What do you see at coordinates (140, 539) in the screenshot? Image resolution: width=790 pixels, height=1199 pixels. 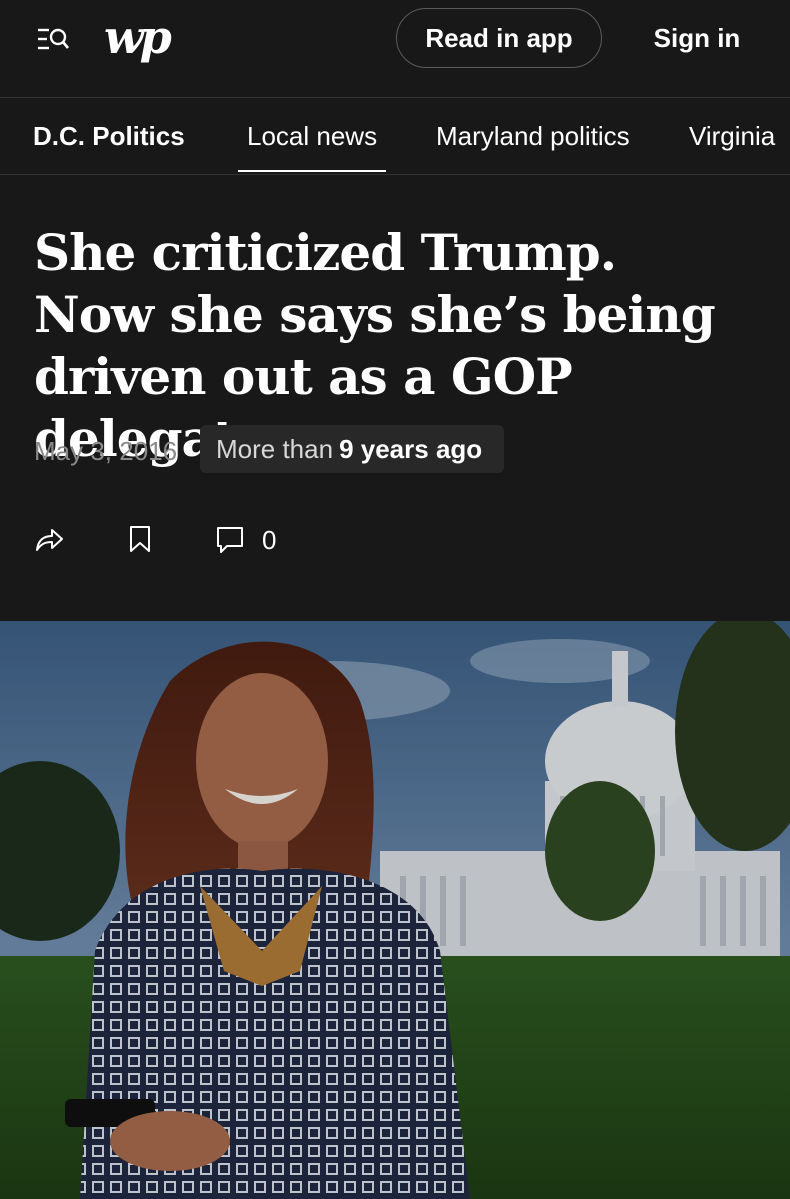 I see `bookmark-icon` at bounding box center [140, 539].